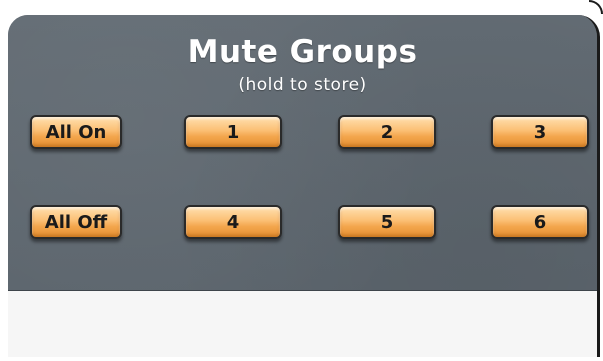  Describe the element at coordinates (387, 222) in the screenshot. I see `mute-group-5-button: 5` at that location.